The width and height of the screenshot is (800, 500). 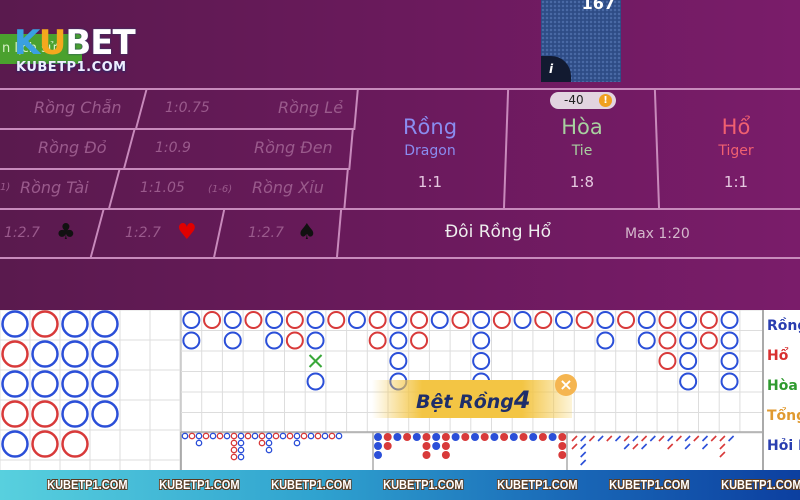 What do you see at coordinates (778, 356) in the screenshot?
I see `stat-tiger: Hổ` at bounding box center [778, 356].